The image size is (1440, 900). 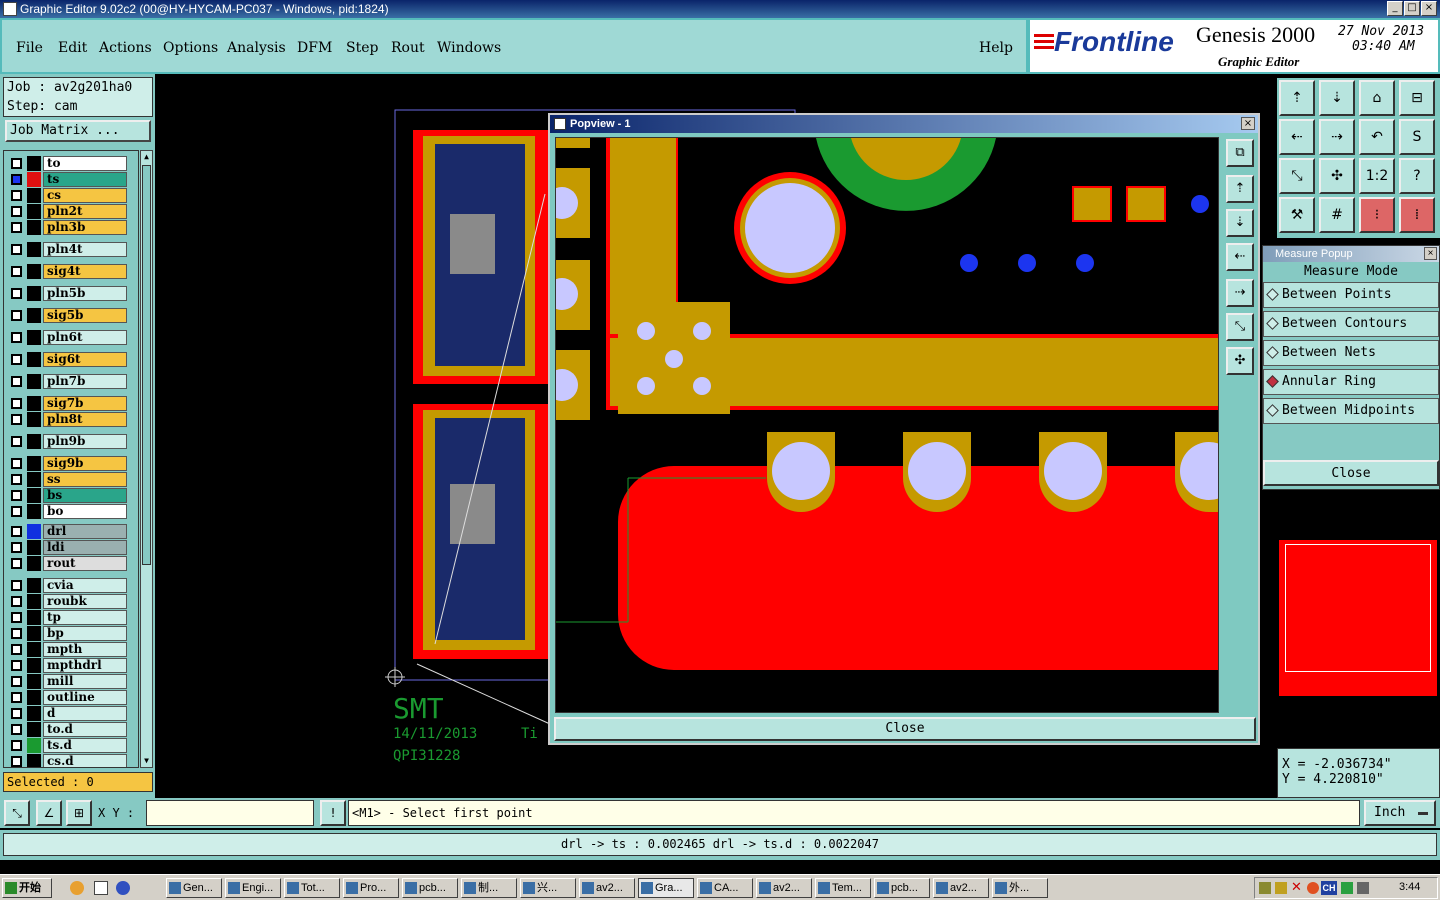 I want to click on layer-name: tp, so click(x=85, y=617).